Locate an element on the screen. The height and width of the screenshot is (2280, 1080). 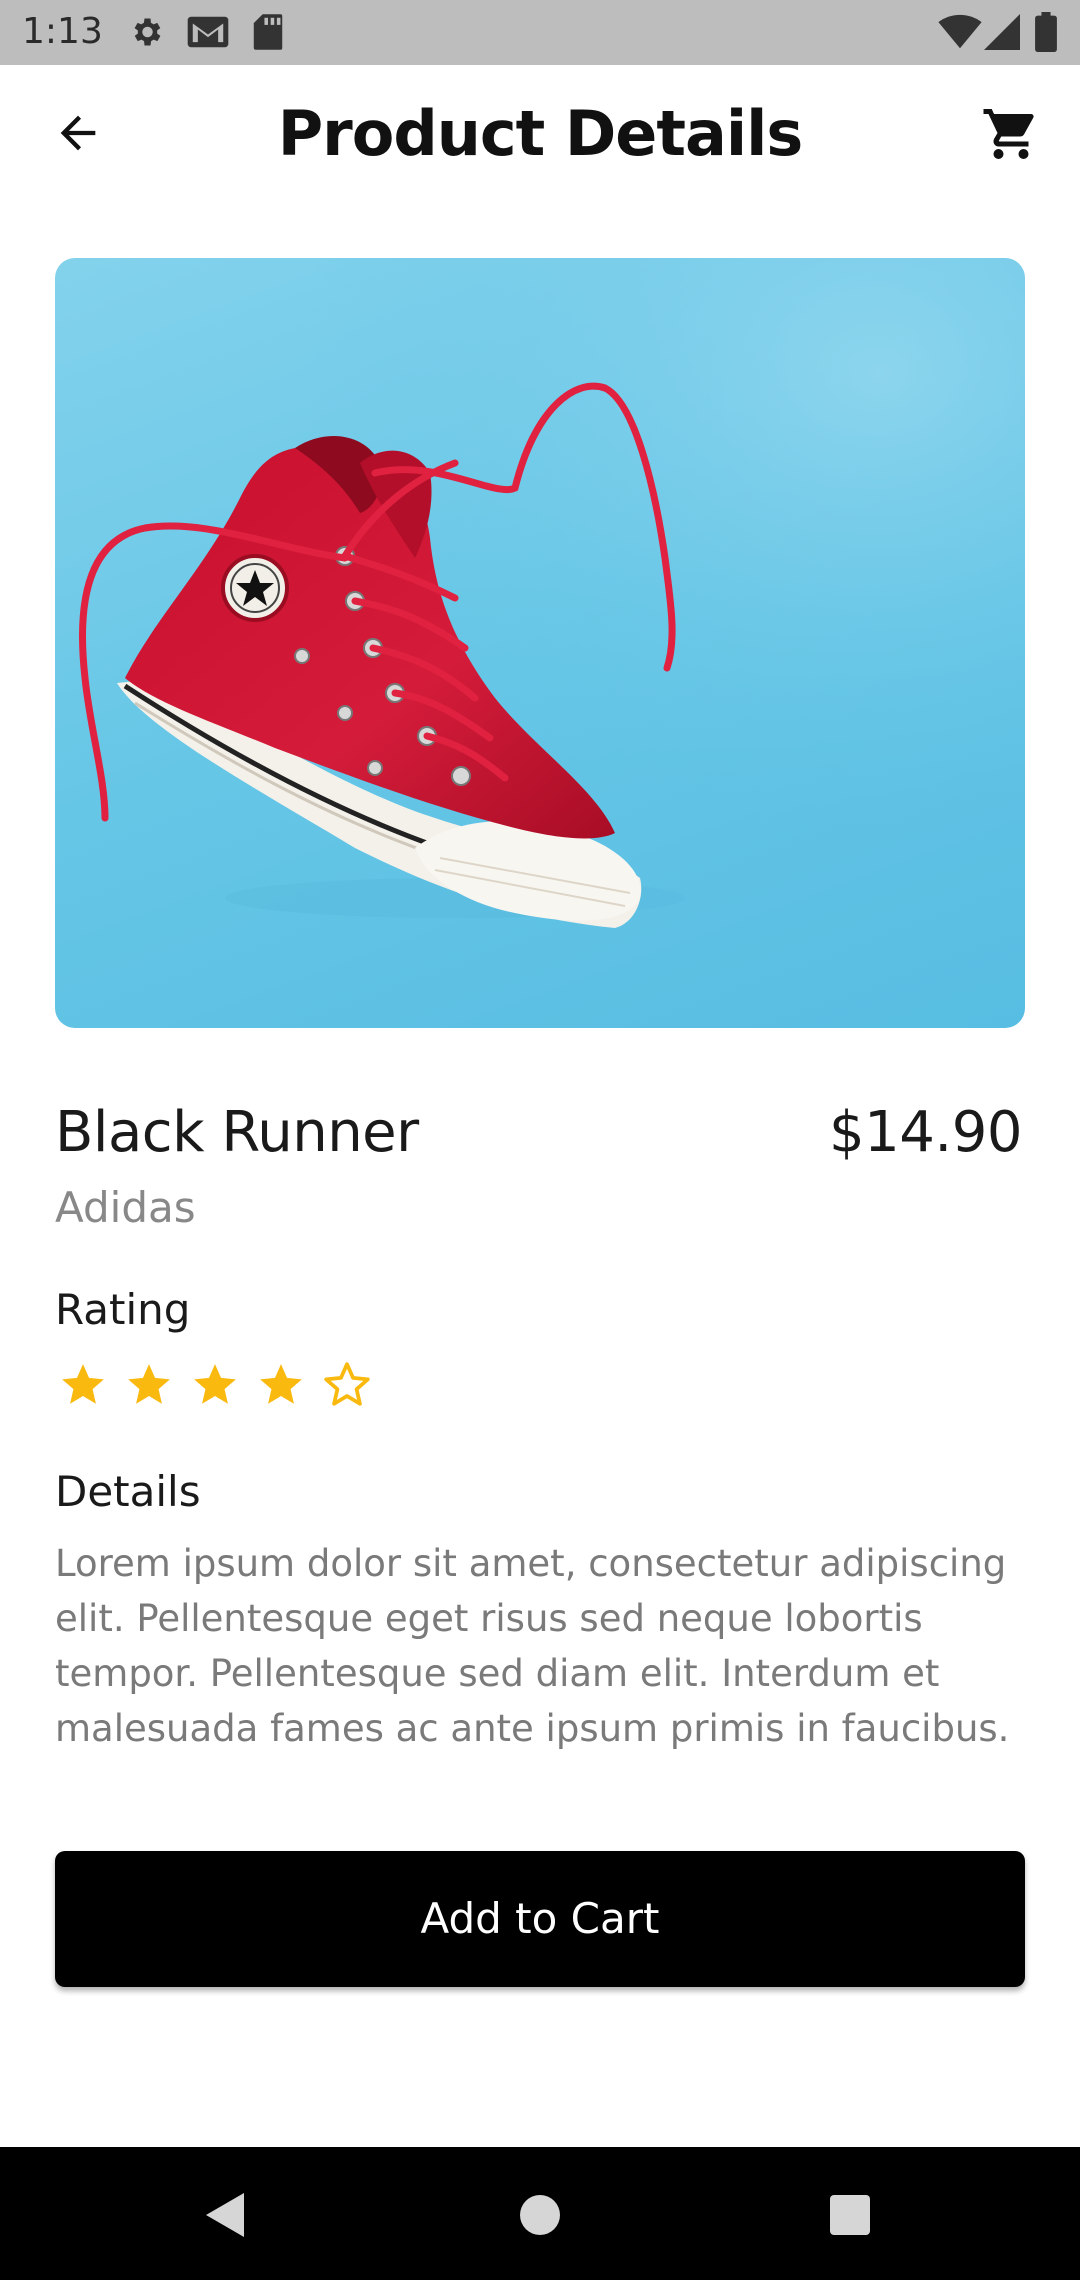
app-bar: Product Details is located at coordinates (540, 135).